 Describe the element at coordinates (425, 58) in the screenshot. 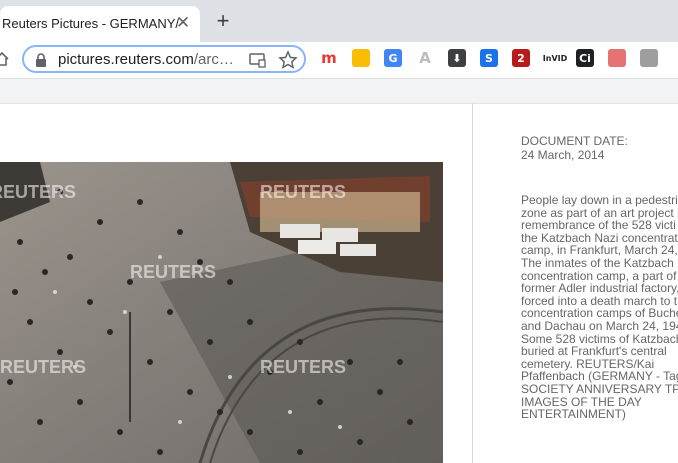

I see `a-ext-icon: A` at that location.